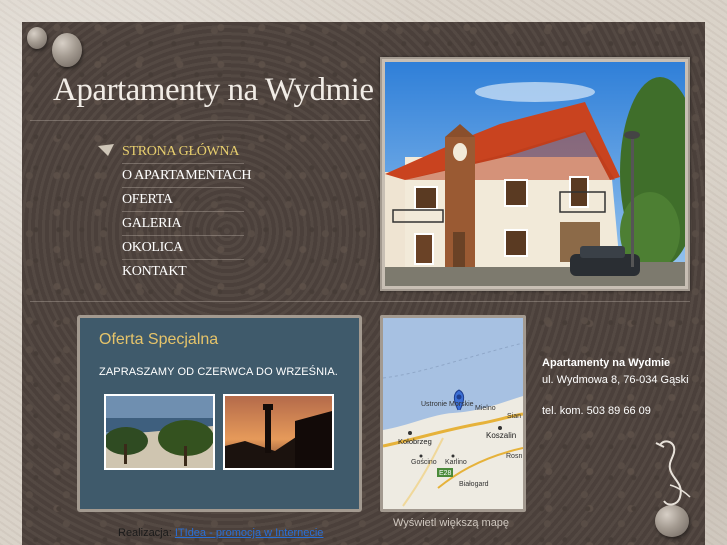 The image size is (727, 545). Describe the element at coordinates (514, 416) in the screenshot. I see `map-place-label: Sian` at that location.